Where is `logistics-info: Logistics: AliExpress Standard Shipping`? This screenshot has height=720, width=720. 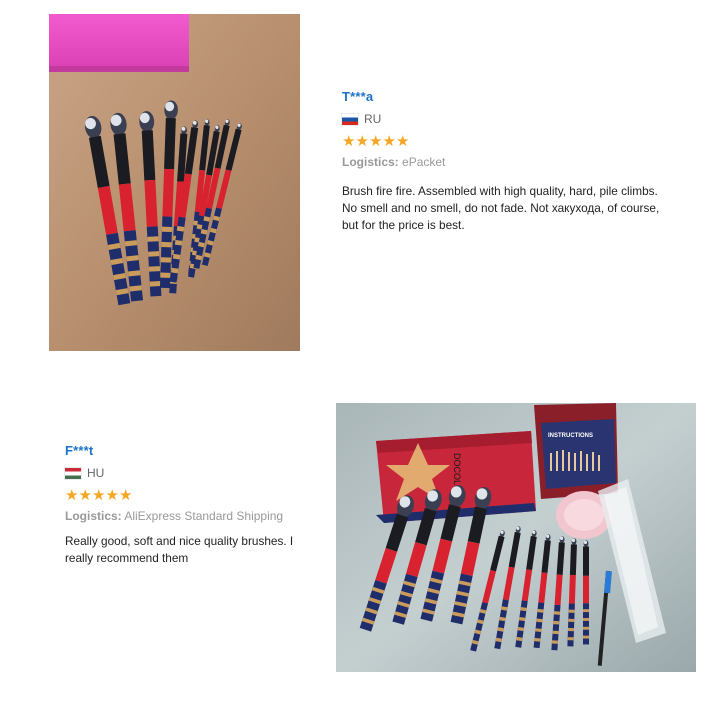 logistics-info: Logistics: AliExpress Standard Shipping is located at coordinates (190, 516).